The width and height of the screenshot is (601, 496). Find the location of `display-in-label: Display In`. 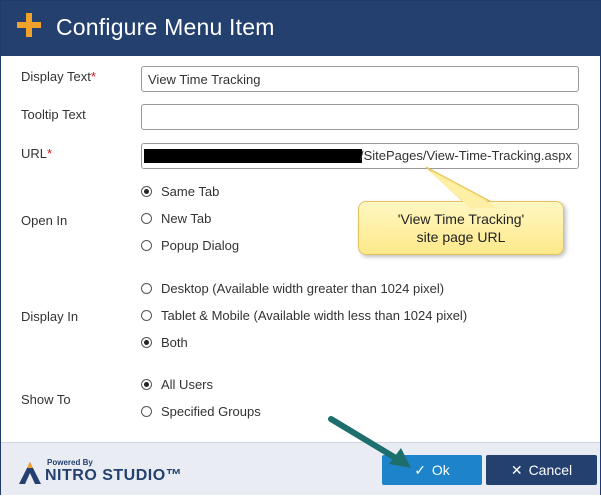

display-in-label: Display In is located at coordinates (50, 316).